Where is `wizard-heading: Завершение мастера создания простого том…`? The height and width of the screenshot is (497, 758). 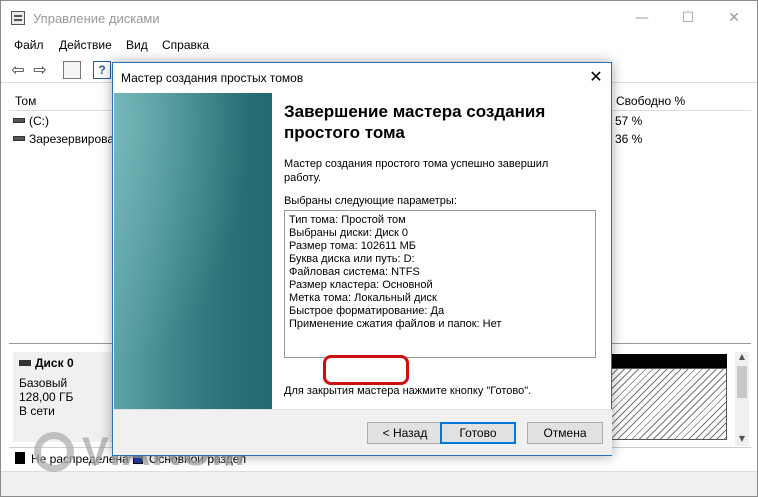
wizard-heading: Завершение мастера создания простого том… is located at coordinates (415, 122).